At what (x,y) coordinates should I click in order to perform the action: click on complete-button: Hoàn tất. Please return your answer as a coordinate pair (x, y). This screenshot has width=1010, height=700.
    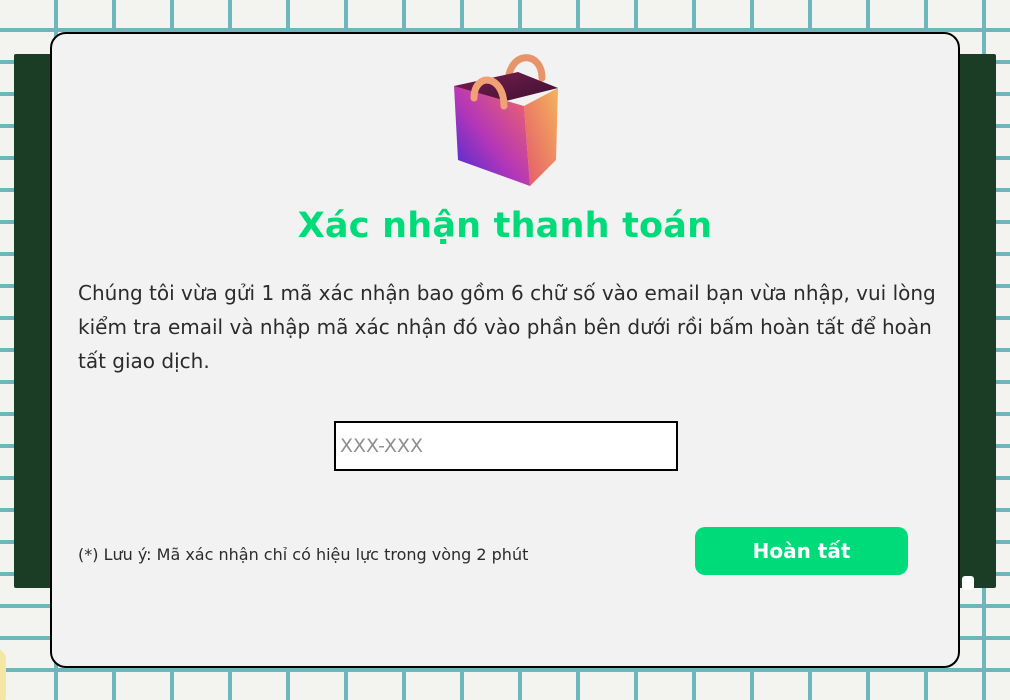
    Looking at the image, I should click on (801, 551).